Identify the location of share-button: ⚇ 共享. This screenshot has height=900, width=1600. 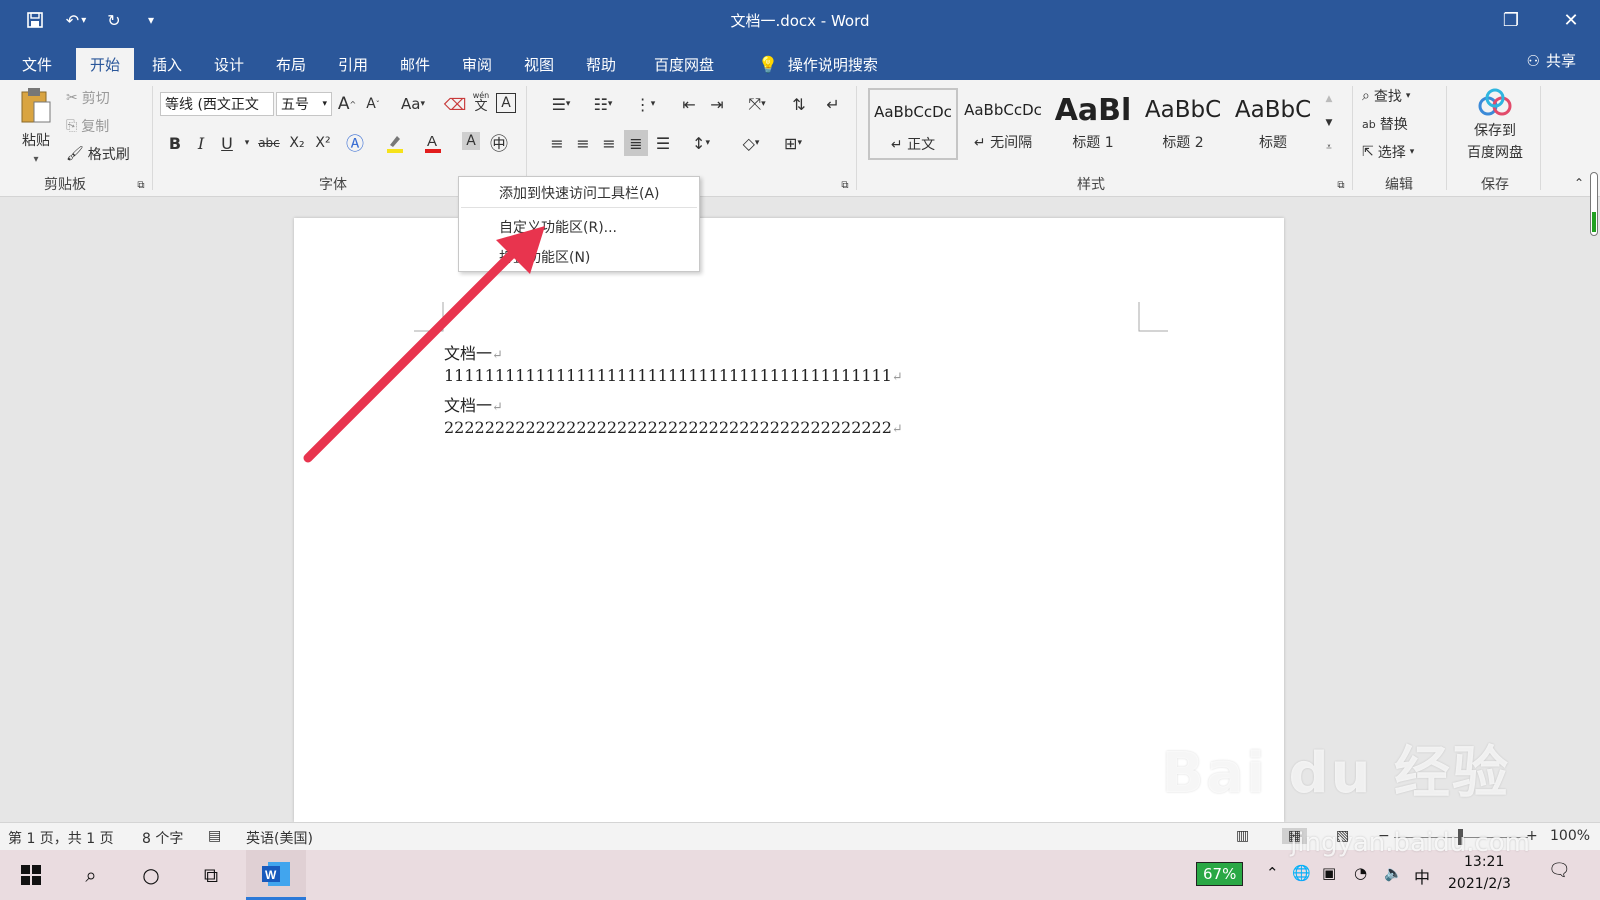
(1551, 60).